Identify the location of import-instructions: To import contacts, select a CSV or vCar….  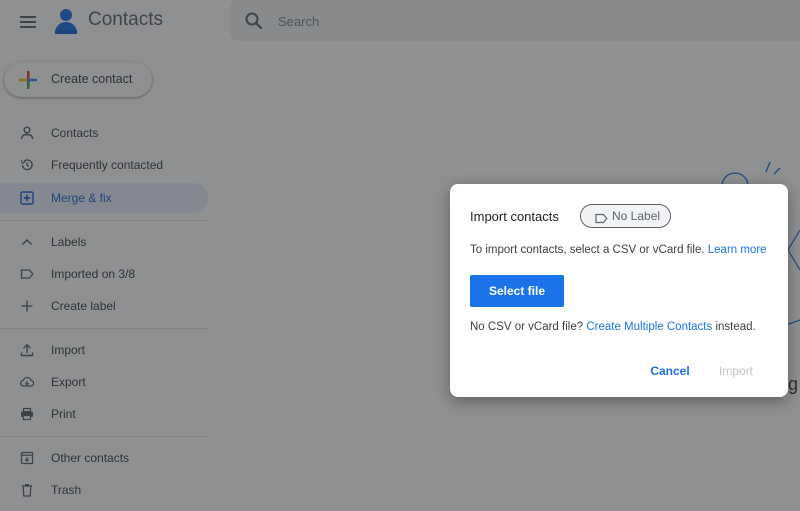
(618, 250).